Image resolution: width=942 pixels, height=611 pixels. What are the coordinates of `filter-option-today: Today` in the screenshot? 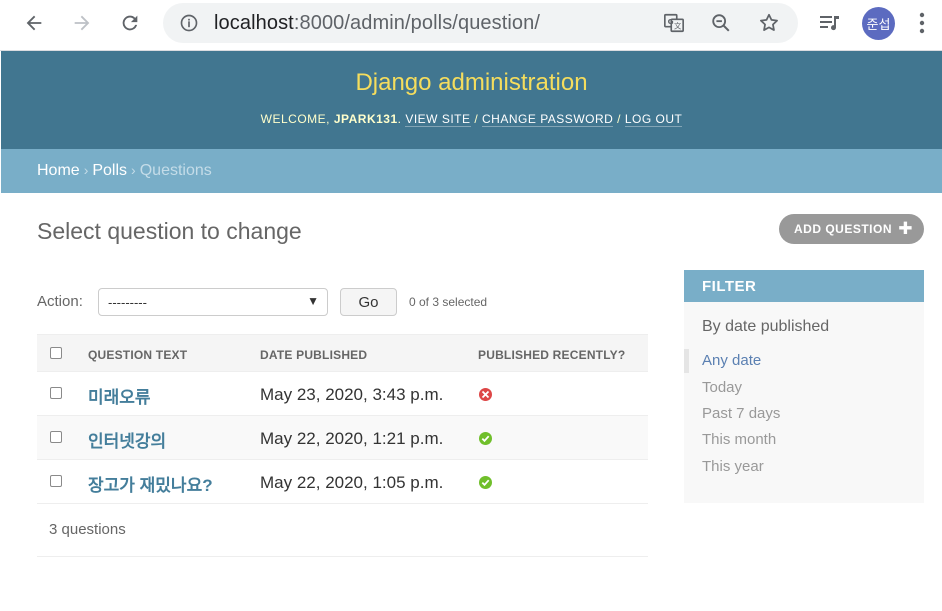 It's located at (722, 387).